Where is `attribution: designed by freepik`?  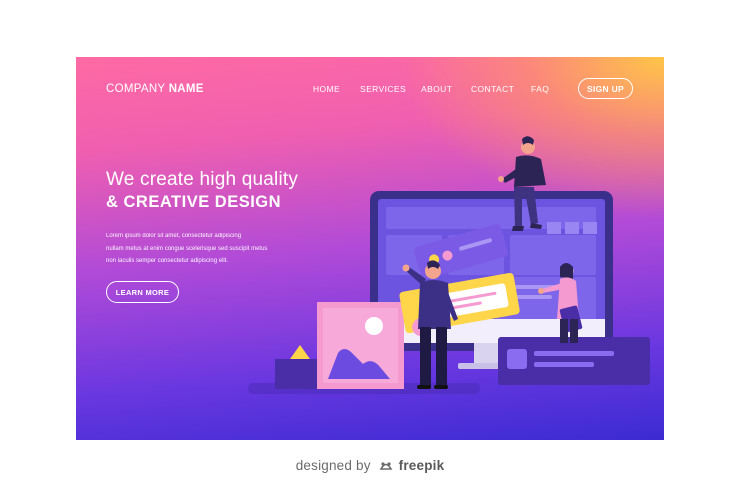
attribution: designed by freepik is located at coordinates (370, 465).